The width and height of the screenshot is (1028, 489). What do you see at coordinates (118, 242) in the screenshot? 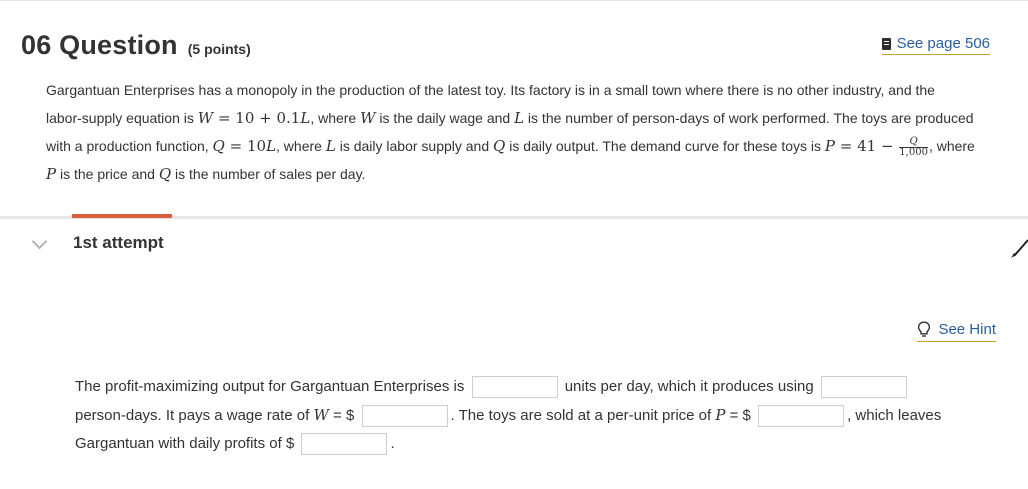
I see `attempt-label: 1st attempt` at bounding box center [118, 242].